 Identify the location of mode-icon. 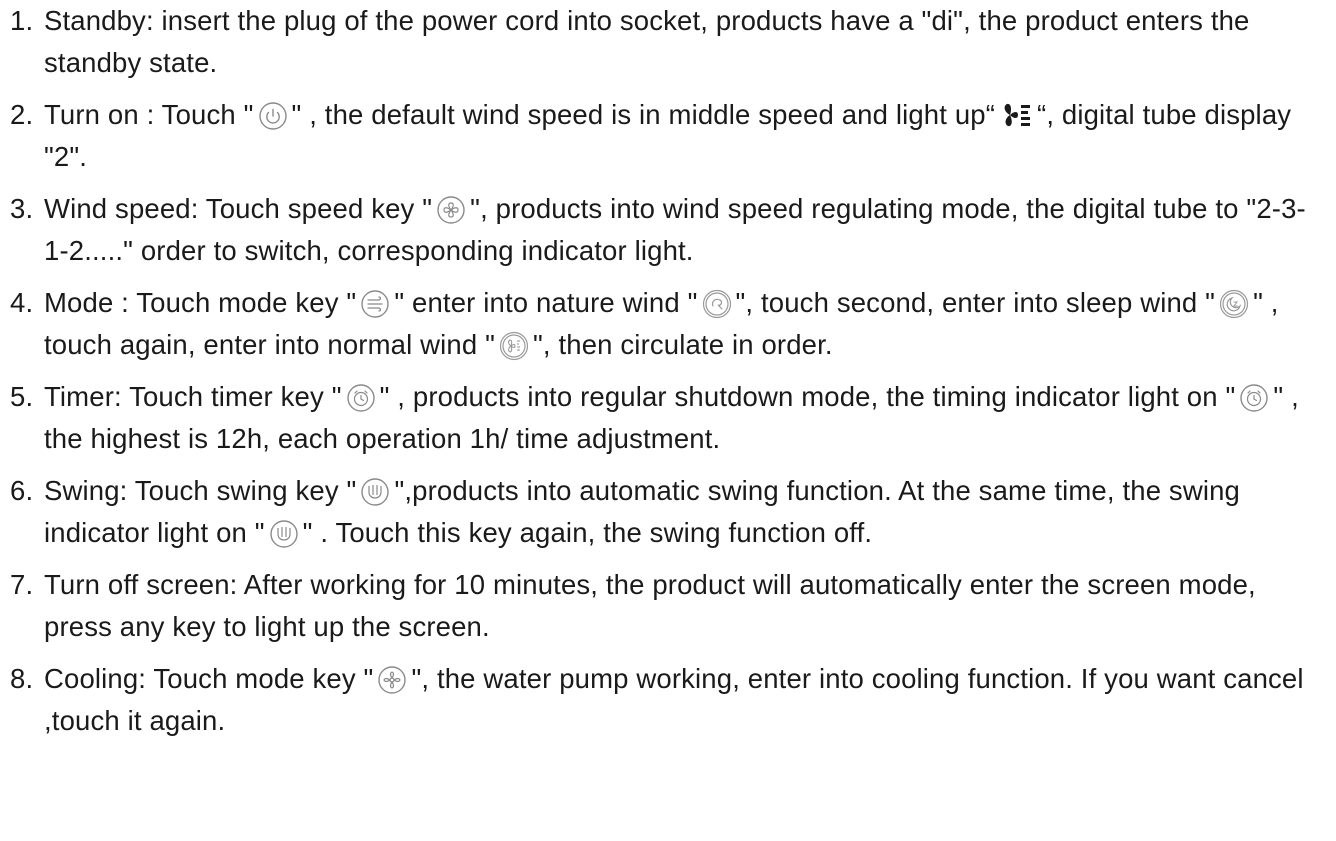
(375, 304).